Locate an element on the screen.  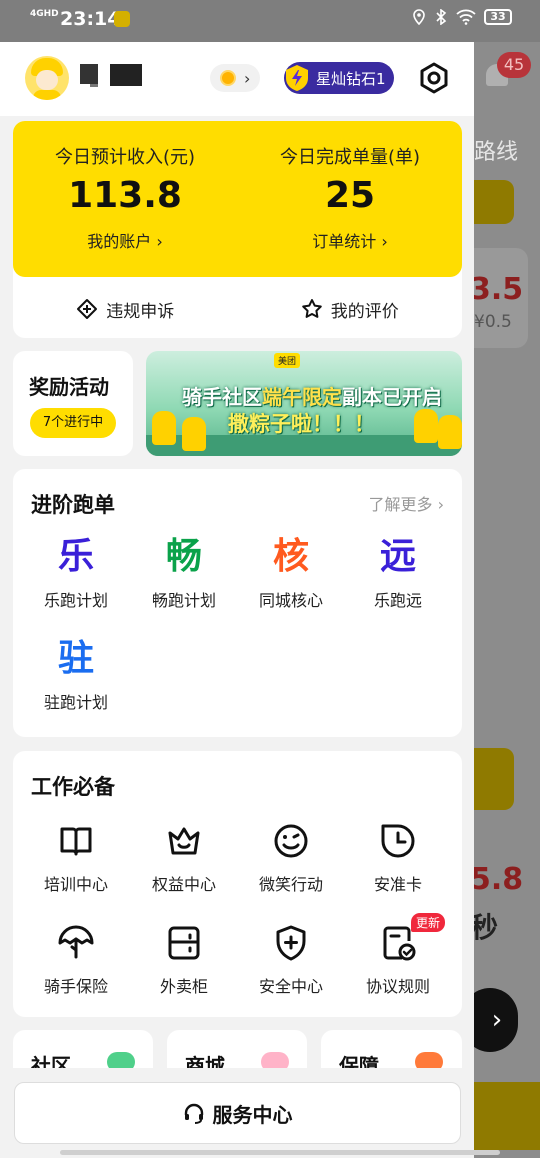
order-stats-link: 订单统计 › is located at coordinates (350, 240).